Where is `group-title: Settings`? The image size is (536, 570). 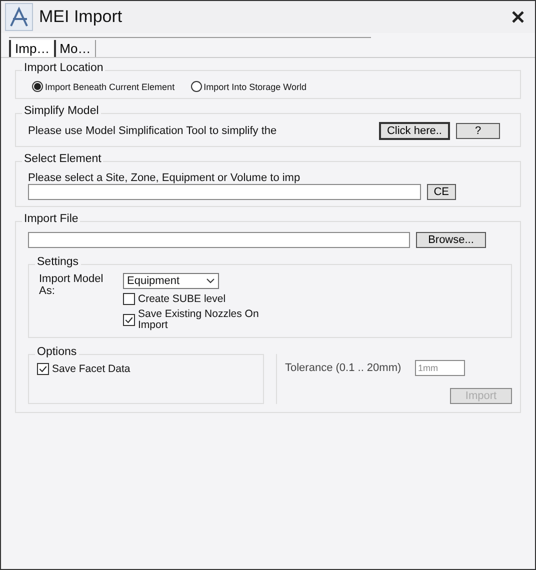 group-title: Settings is located at coordinates (58, 262).